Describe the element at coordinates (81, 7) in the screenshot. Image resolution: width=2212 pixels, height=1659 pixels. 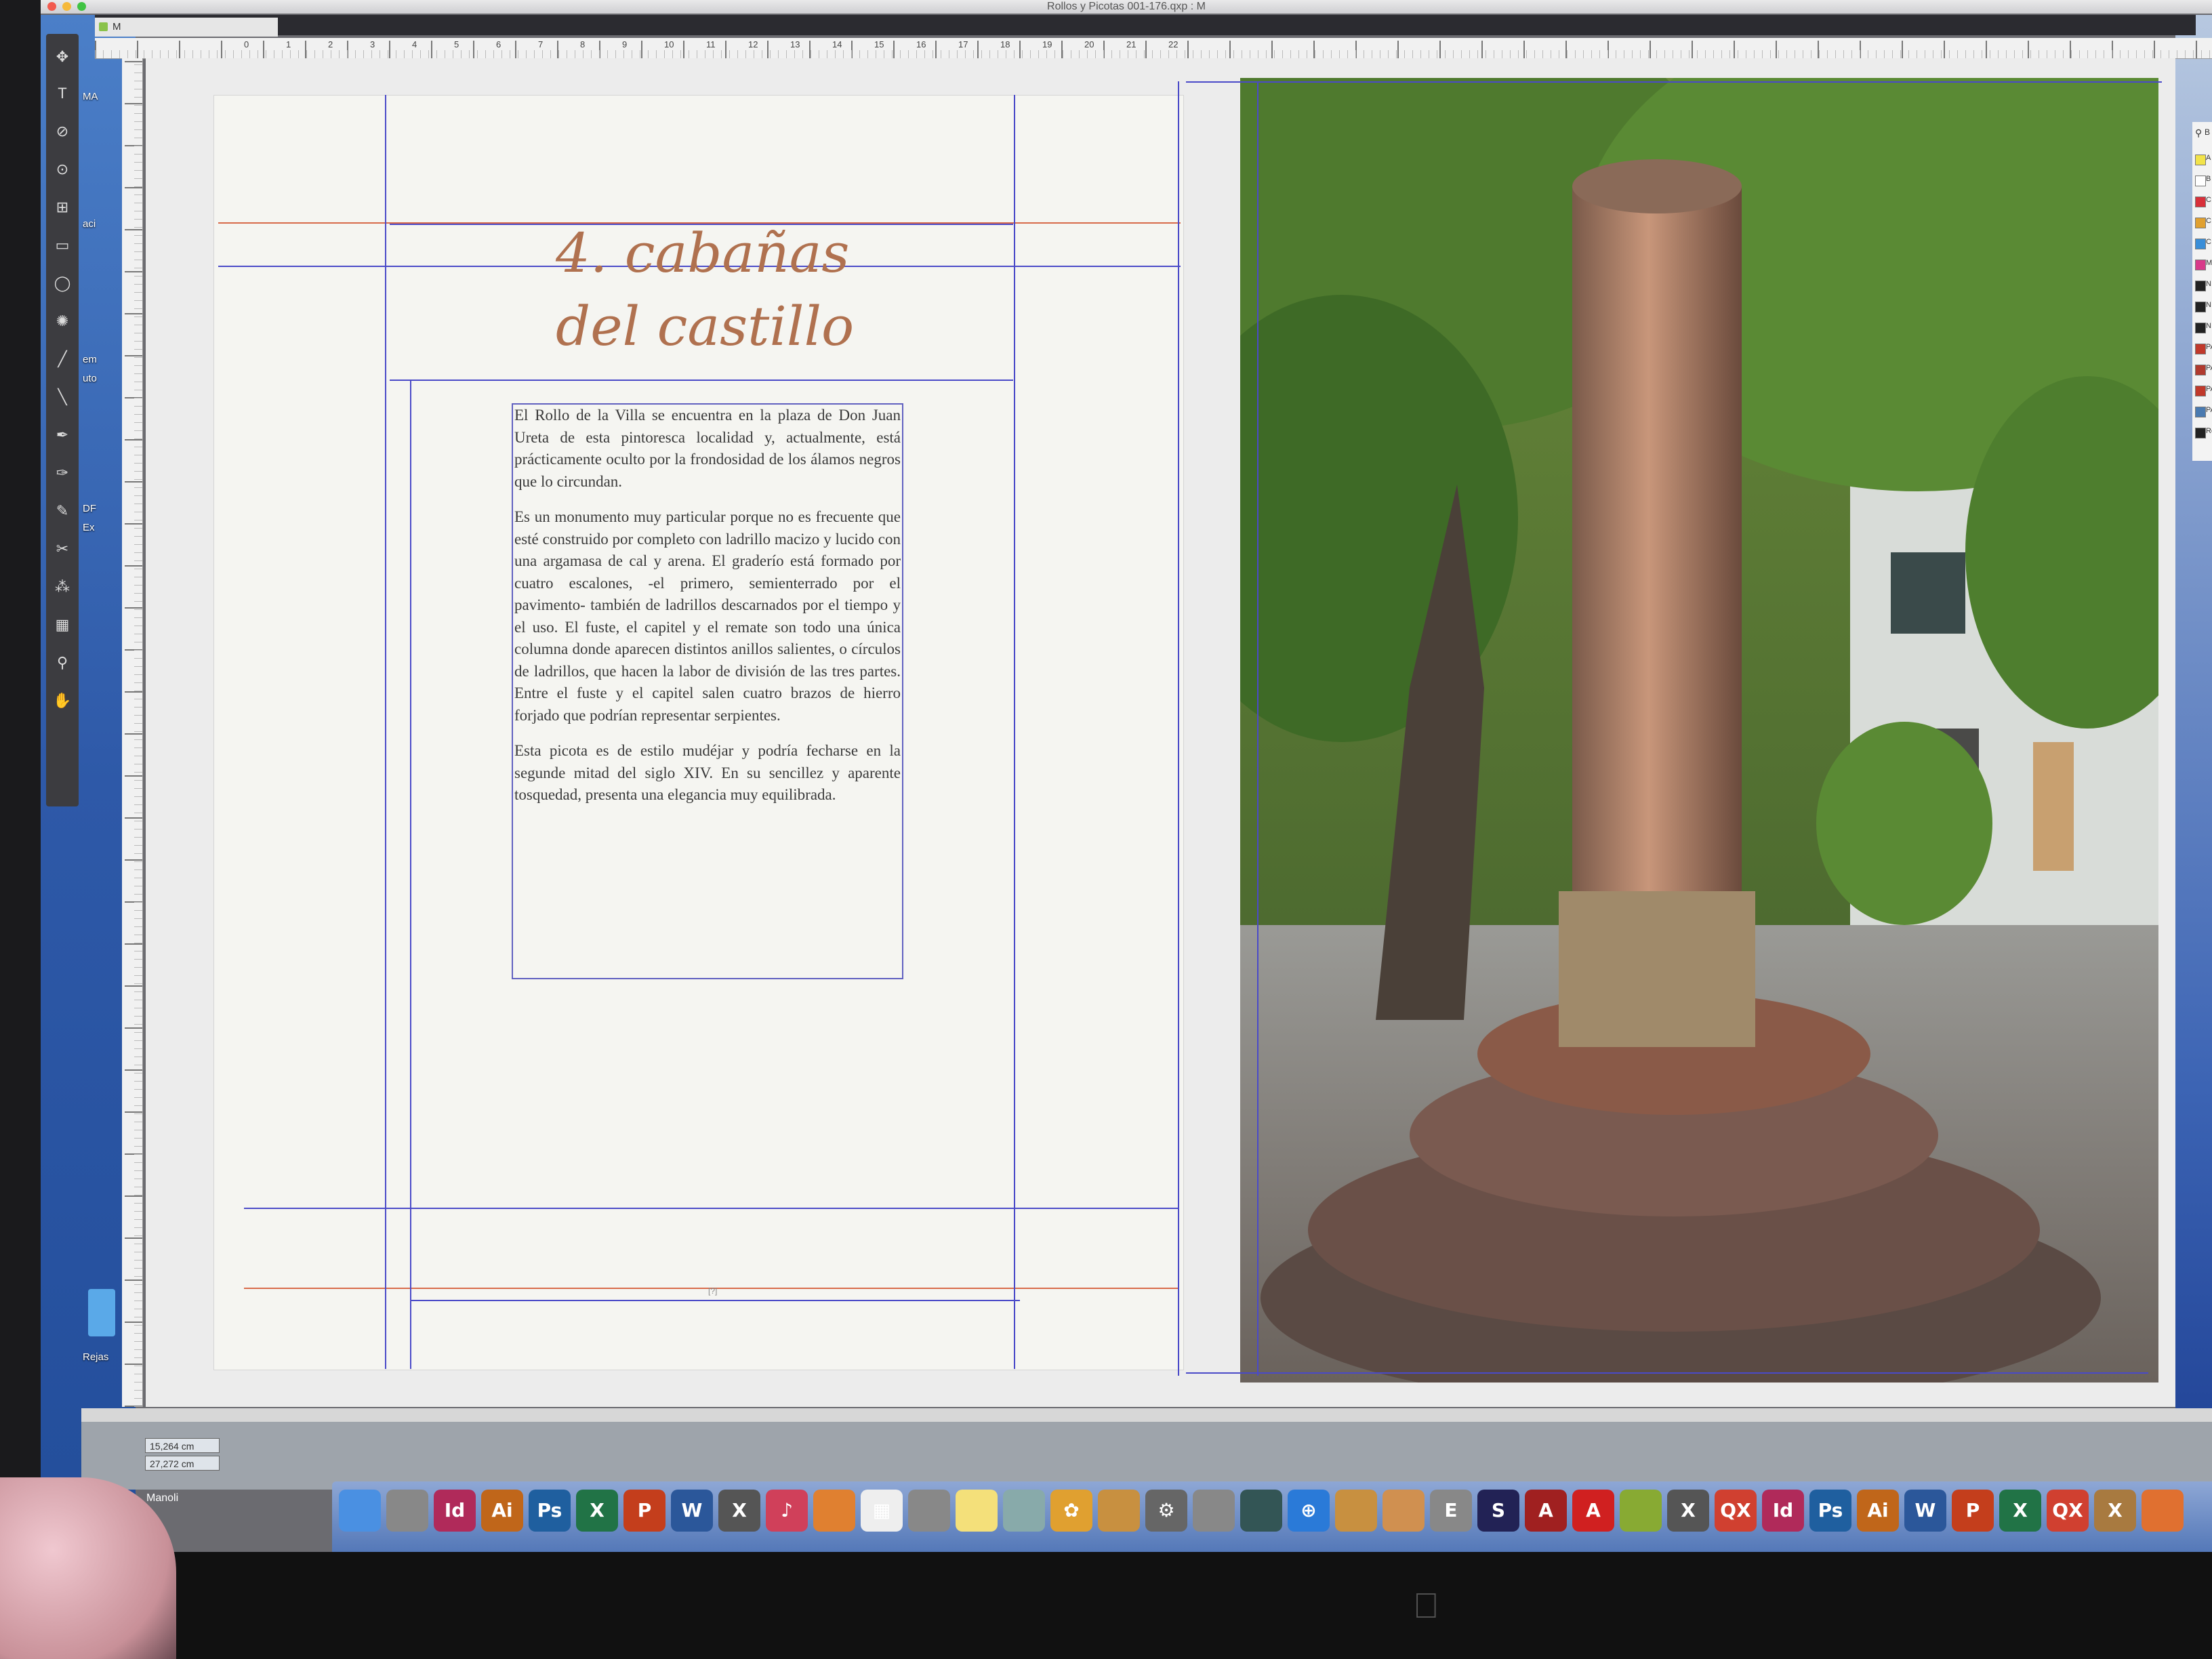
I see `zoom-icon` at that location.